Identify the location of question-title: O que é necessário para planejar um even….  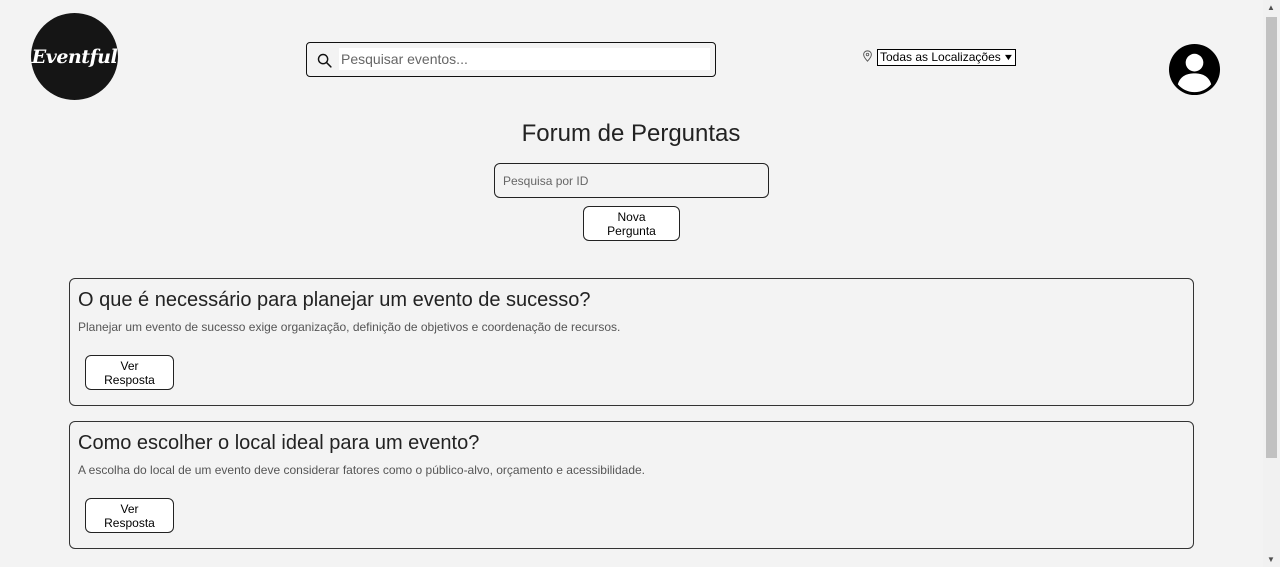
(334, 300).